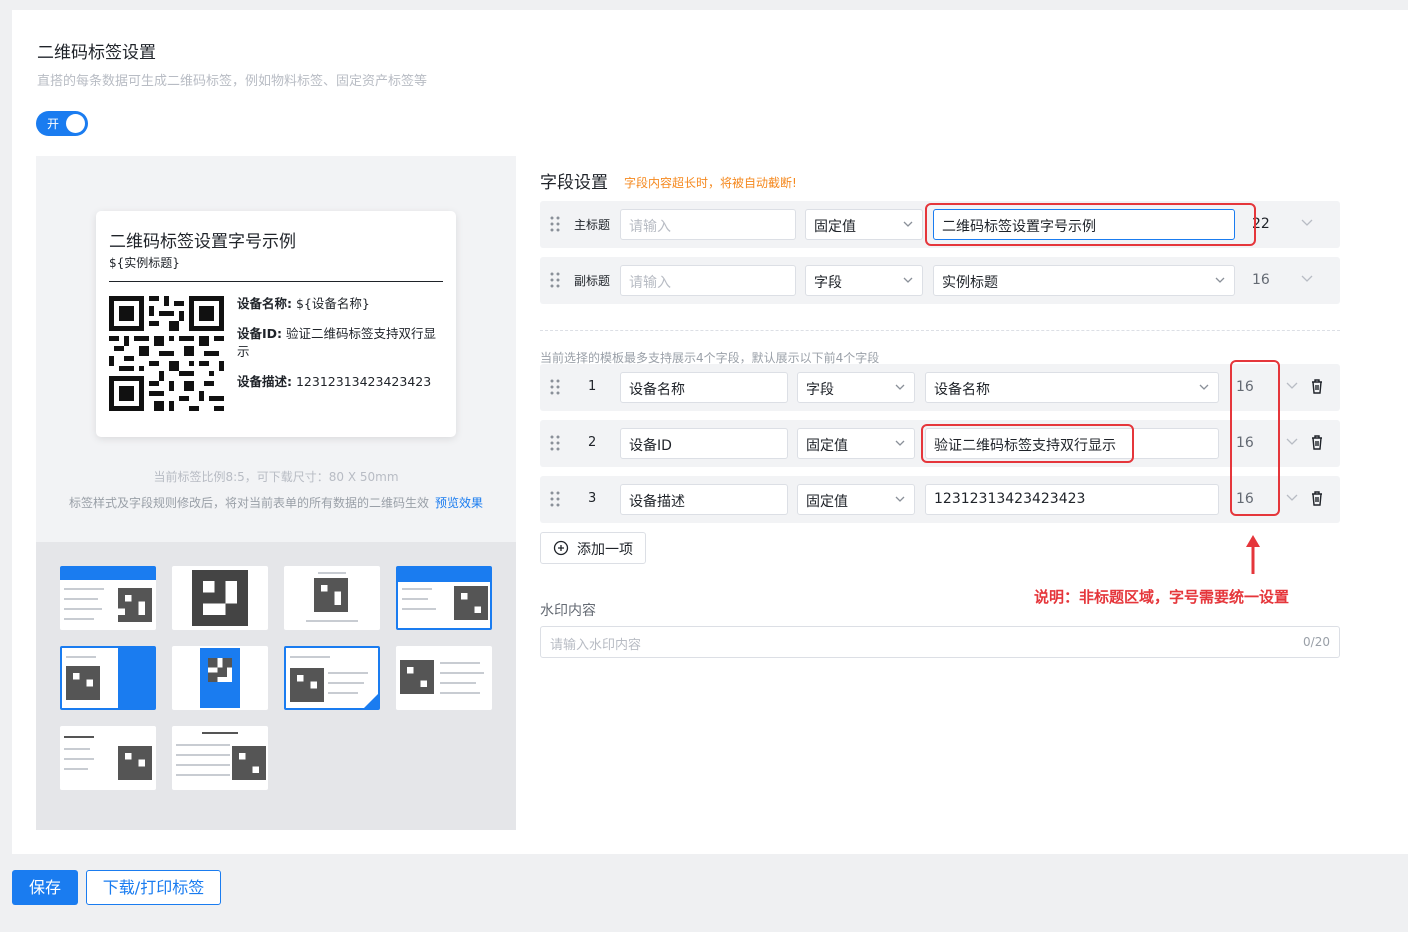  I want to click on sub-title-value: 实例标题, so click(970, 283).